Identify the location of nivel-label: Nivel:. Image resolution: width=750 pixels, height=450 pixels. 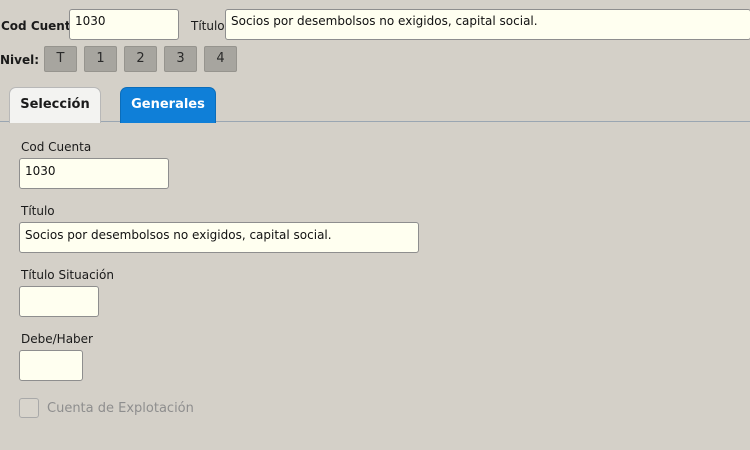
(20, 60).